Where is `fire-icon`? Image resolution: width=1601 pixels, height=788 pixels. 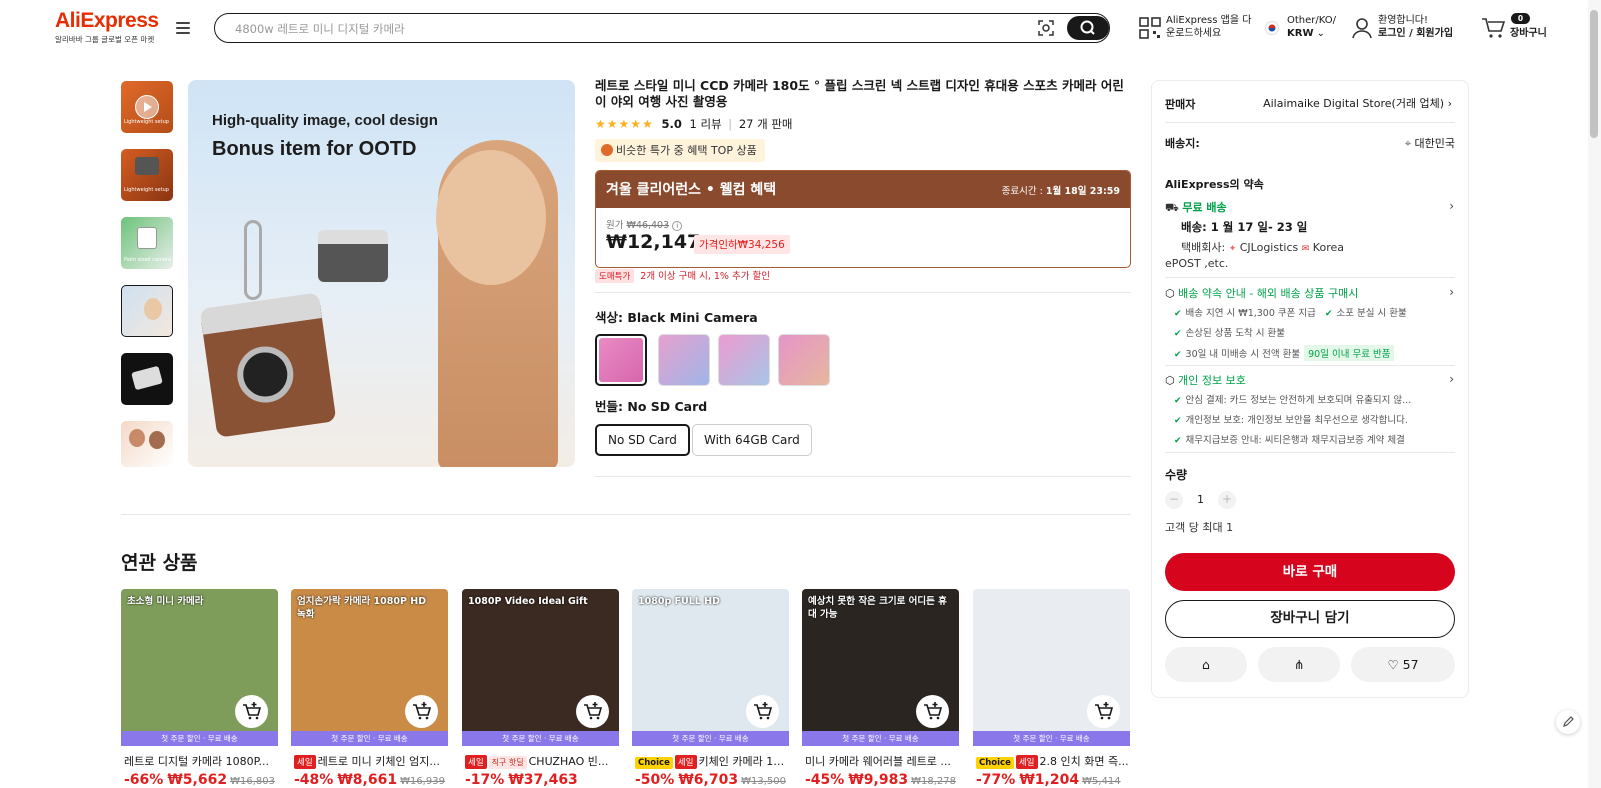 fire-icon is located at coordinates (607, 150).